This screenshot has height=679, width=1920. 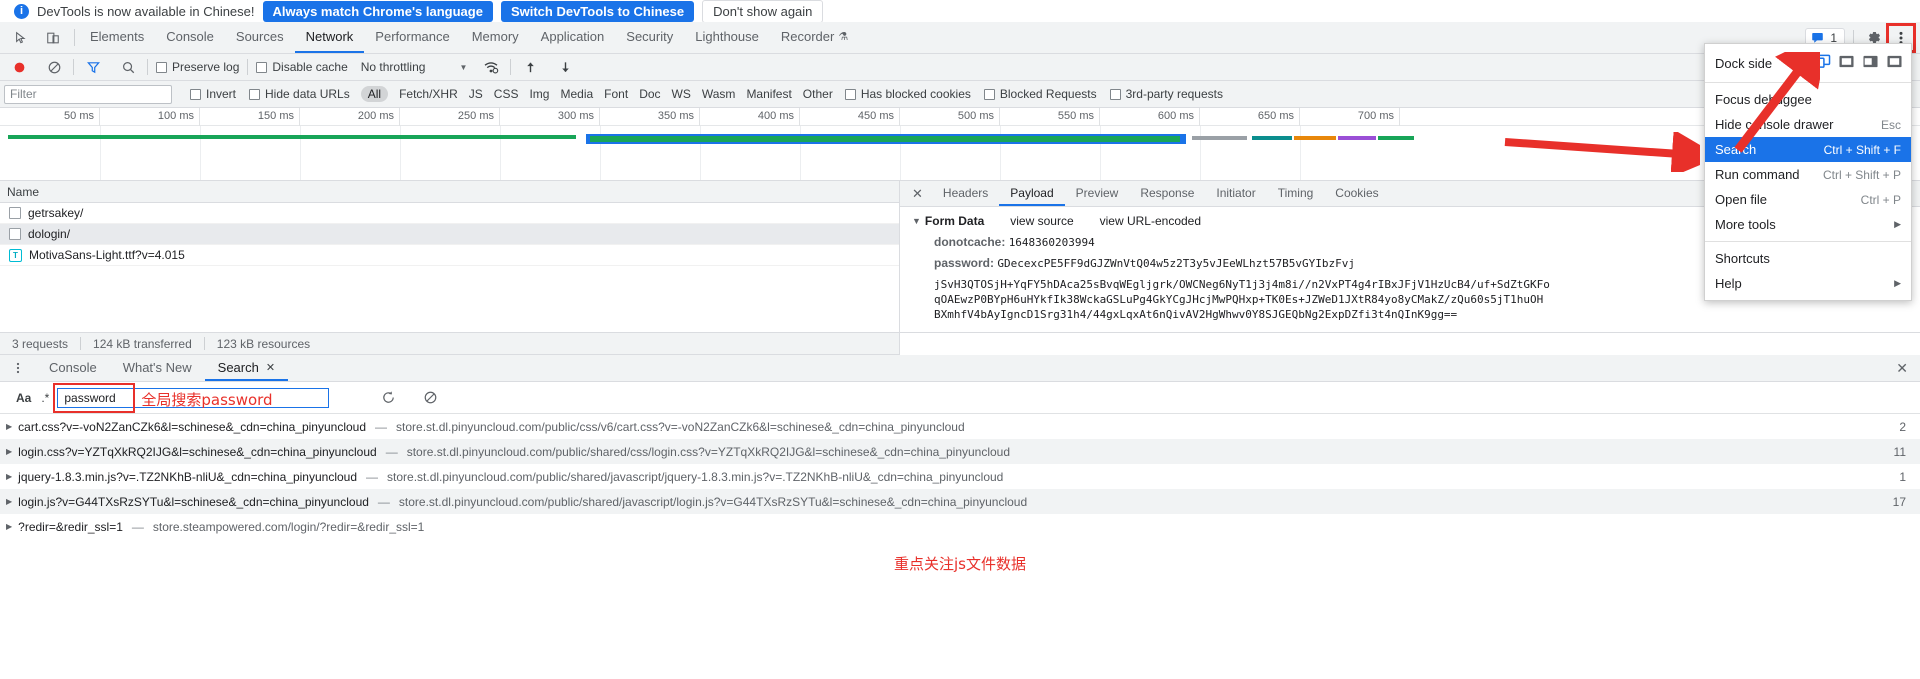 What do you see at coordinates (916, 221) in the screenshot?
I see `collapse-triangle-icon: ▼` at bounding box center [916, 221].